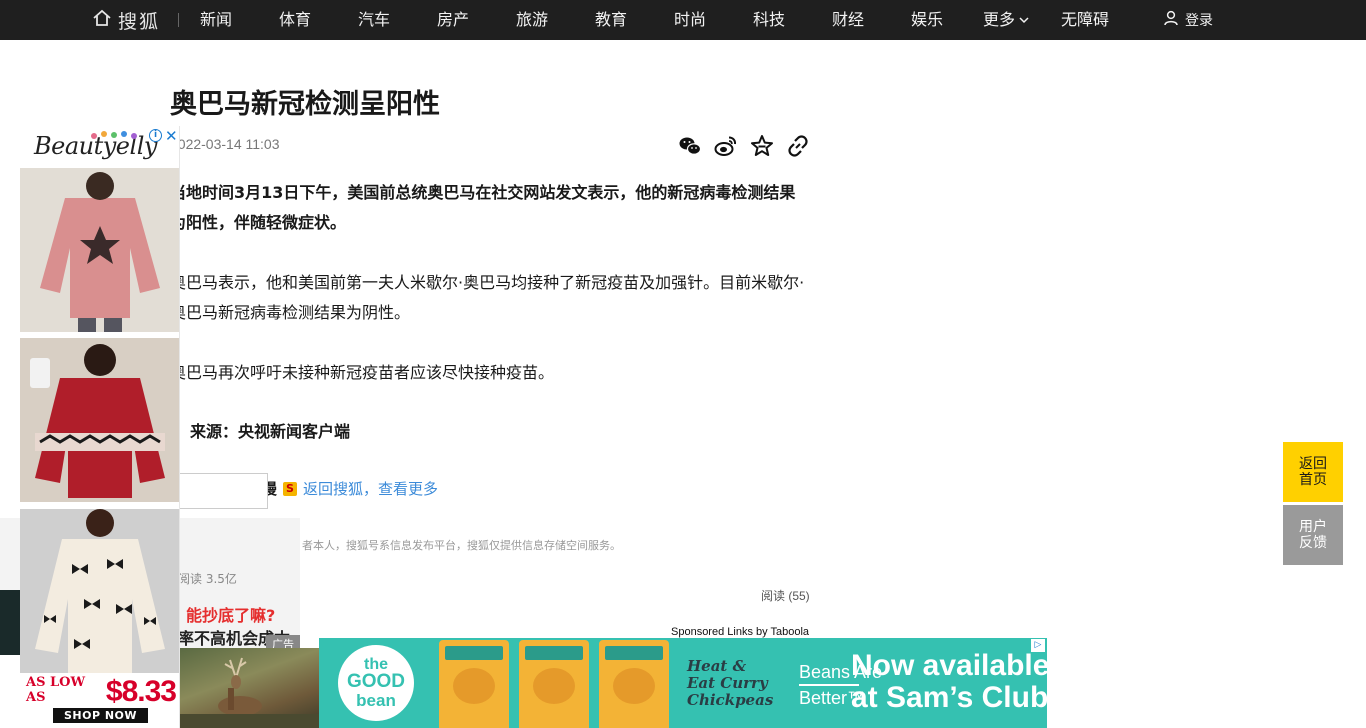  What do you see at coordinates (532, 20) in the screenshot?
I see `nav-item-travel: 旅游` at bounding box center [532, 20].